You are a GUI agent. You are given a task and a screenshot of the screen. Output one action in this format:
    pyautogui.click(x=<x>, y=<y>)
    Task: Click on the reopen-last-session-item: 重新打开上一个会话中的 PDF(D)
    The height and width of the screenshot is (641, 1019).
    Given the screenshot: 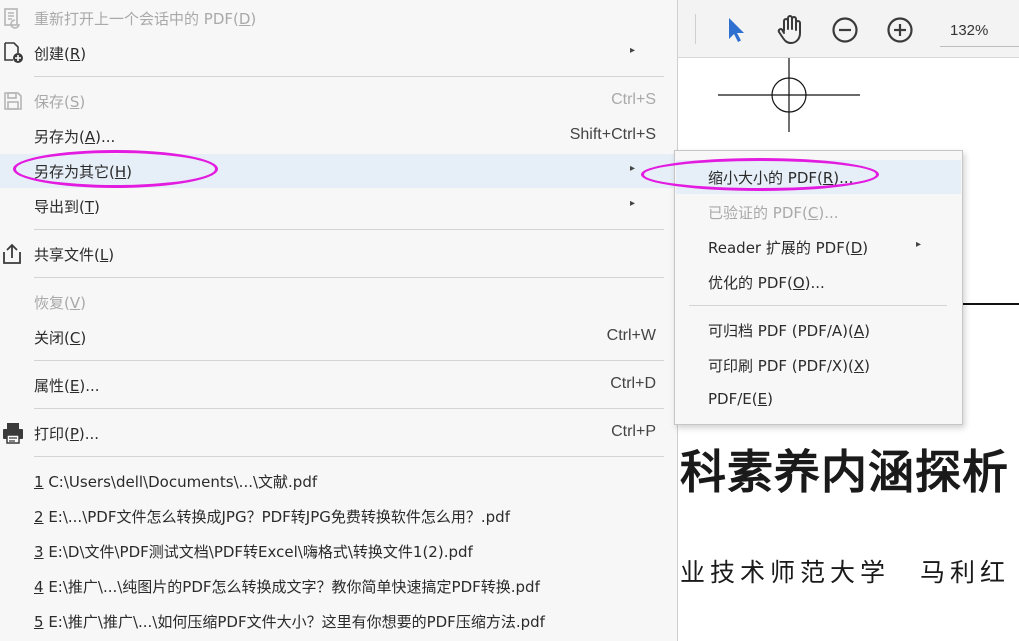 What is the action you would take?
    pyautogui.click(x=339, y=18)
    